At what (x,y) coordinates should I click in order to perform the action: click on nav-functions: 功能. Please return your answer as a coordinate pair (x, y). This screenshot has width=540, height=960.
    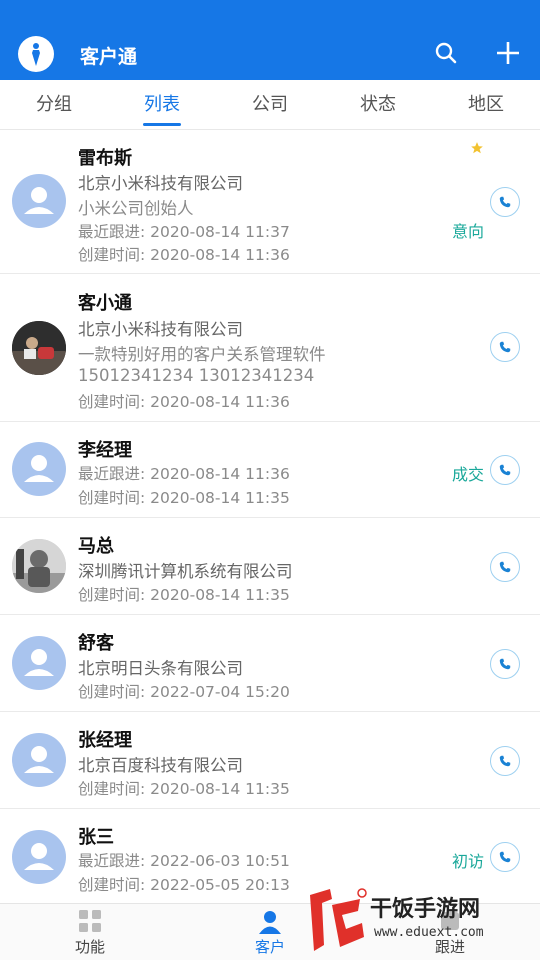
    Looking at the image, I should click on (90, 932).